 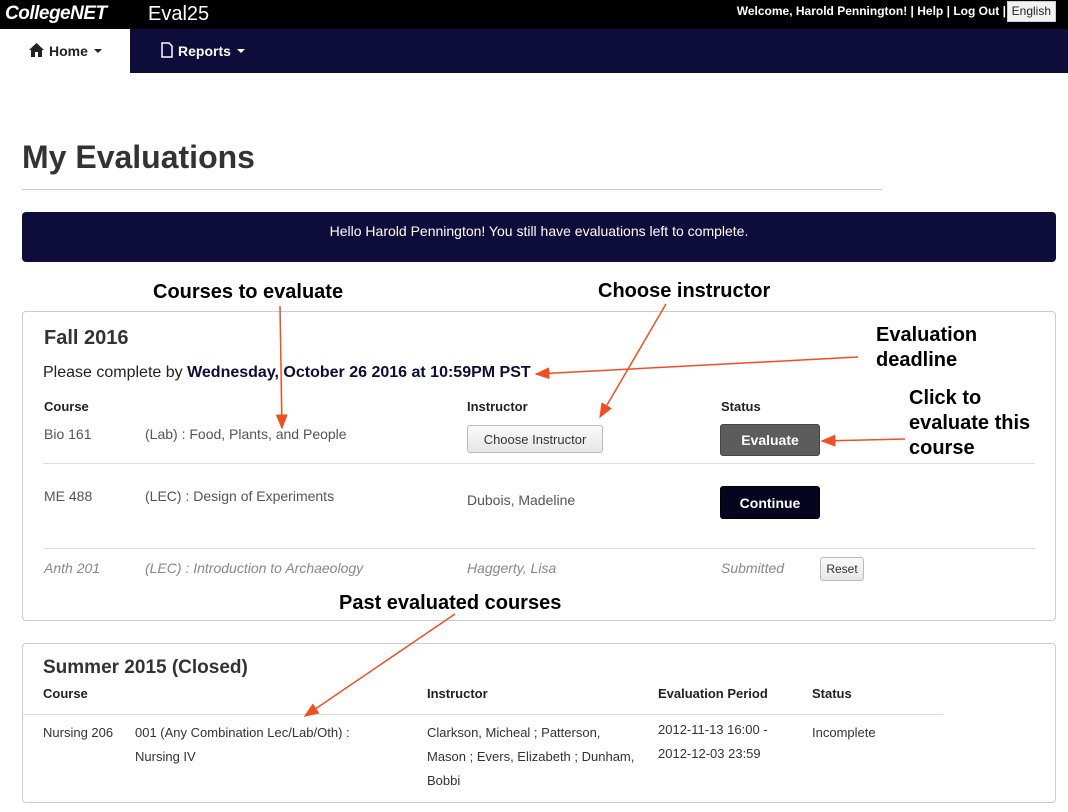 What do you see at coordinates (483, 714) in the screenshot?
I see `header-divider` at bounding box center [483, 714].